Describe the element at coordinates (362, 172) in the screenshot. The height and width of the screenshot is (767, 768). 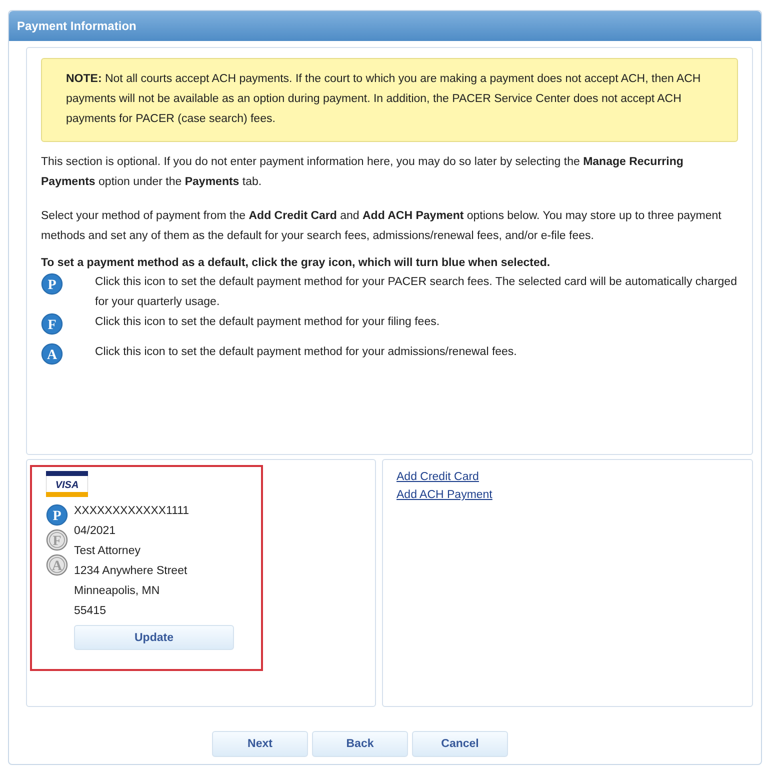
I see `instruction-text: This section is optional. If you do not enter payment information here, you may do so later by selecting the Manage Recurring Payments option under the Payments tab.` at that location.